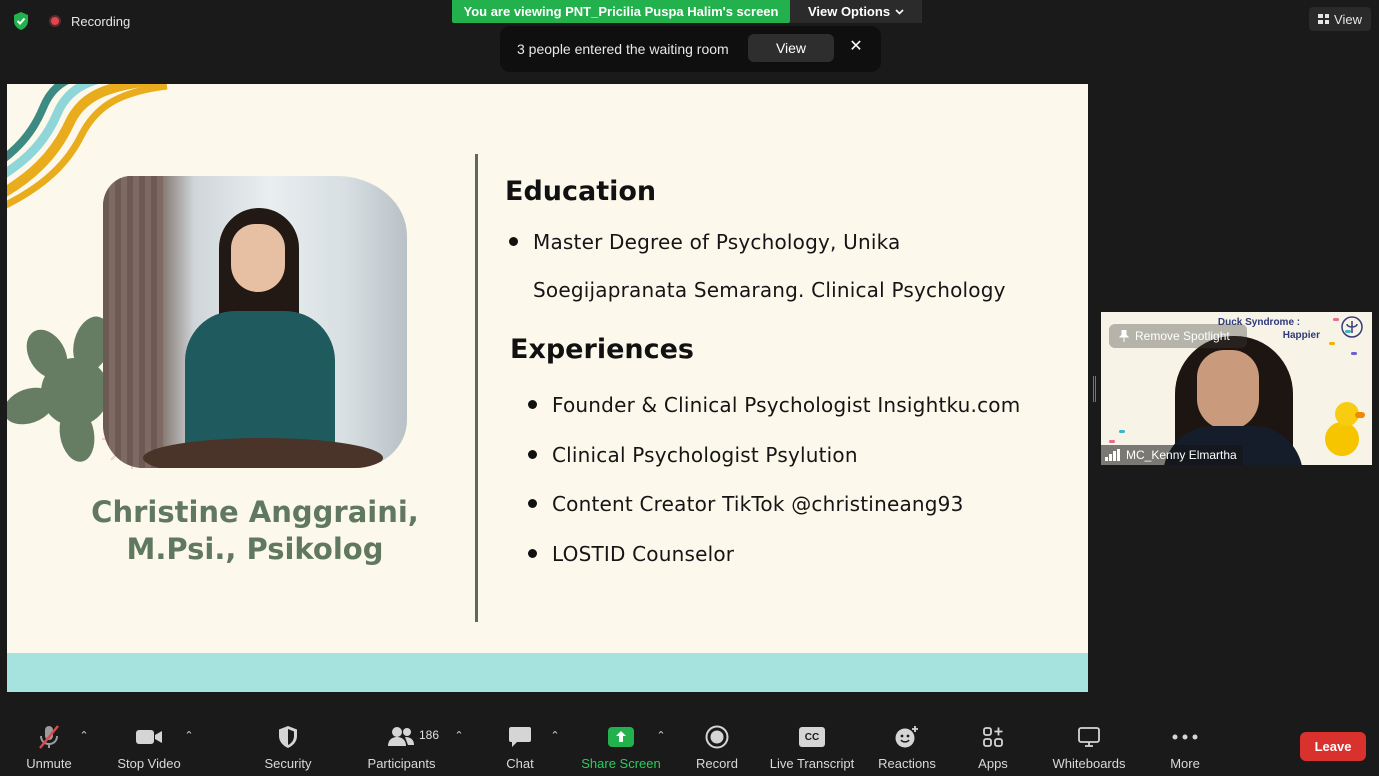 This screenshot has height=776, width=1379. Describe the element at coordinates (255, 322) in the screenshot. I see `speaker-photo` at that location.